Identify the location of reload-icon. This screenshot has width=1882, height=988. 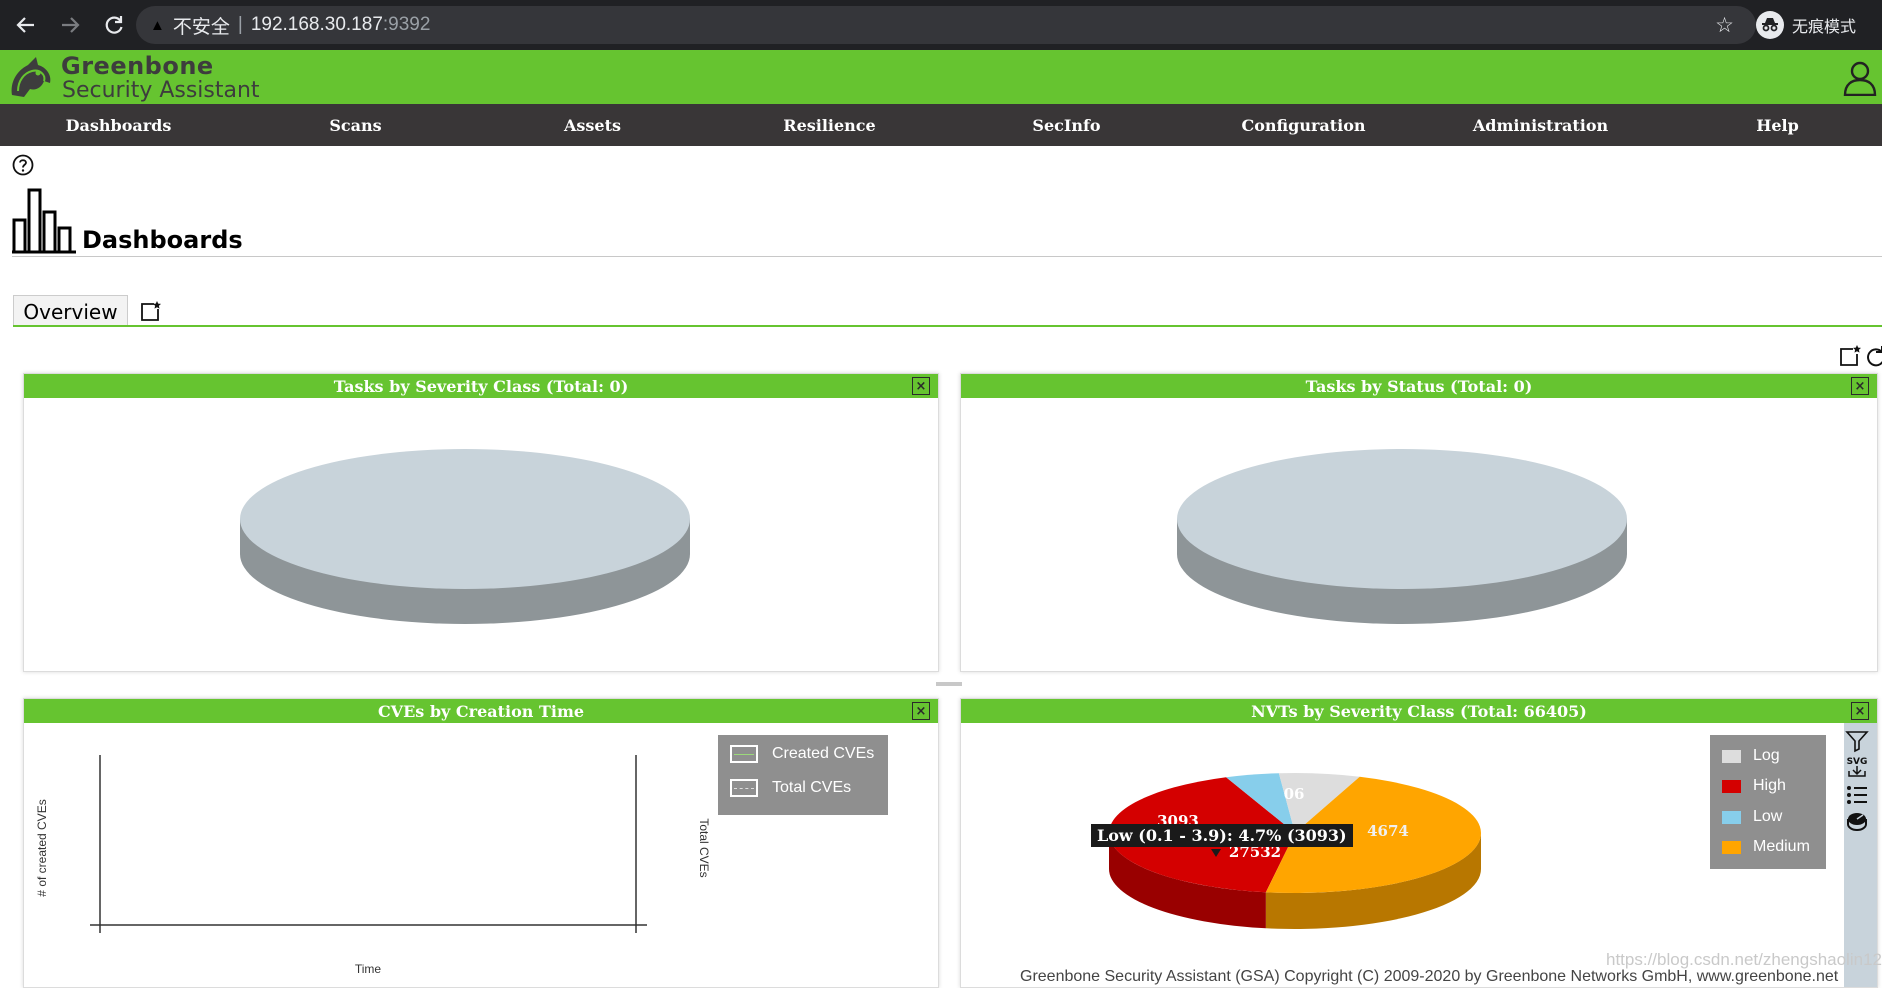
(114, 25).